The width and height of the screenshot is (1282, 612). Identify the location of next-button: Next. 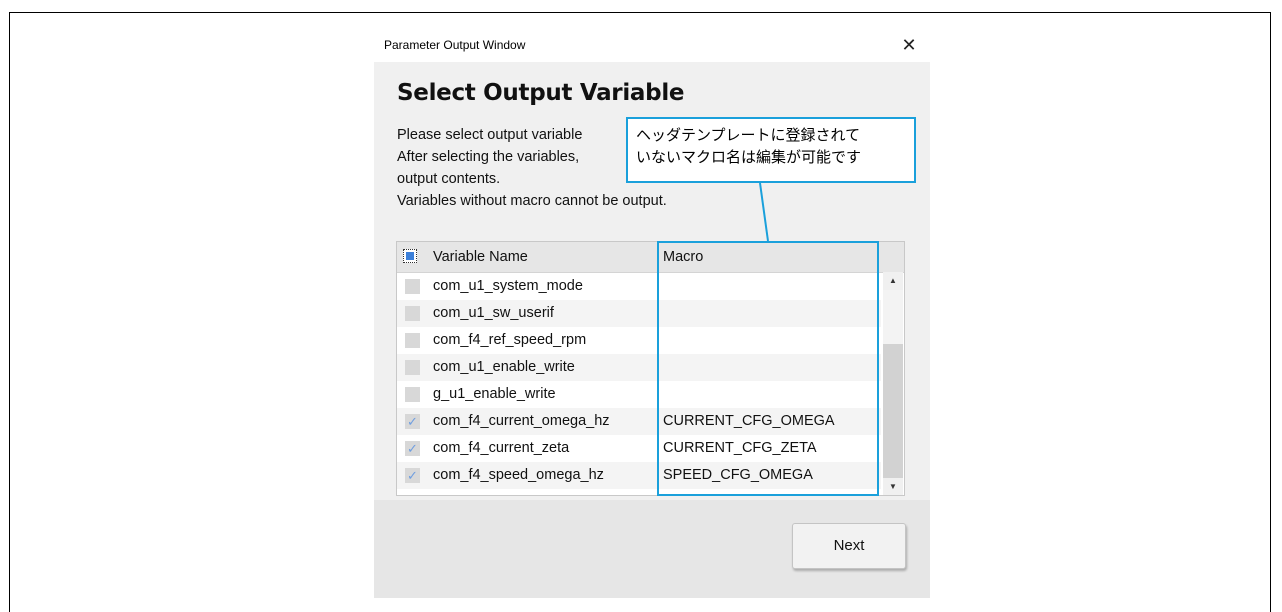
(849, 546).